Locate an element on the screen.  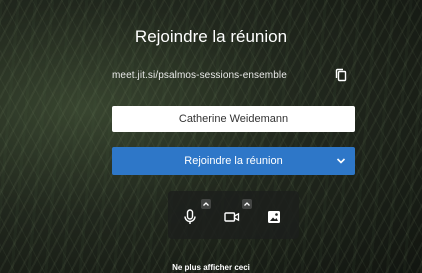
join-meeting-button: Rejoindre la réunion is located at coordinates (233, 161).